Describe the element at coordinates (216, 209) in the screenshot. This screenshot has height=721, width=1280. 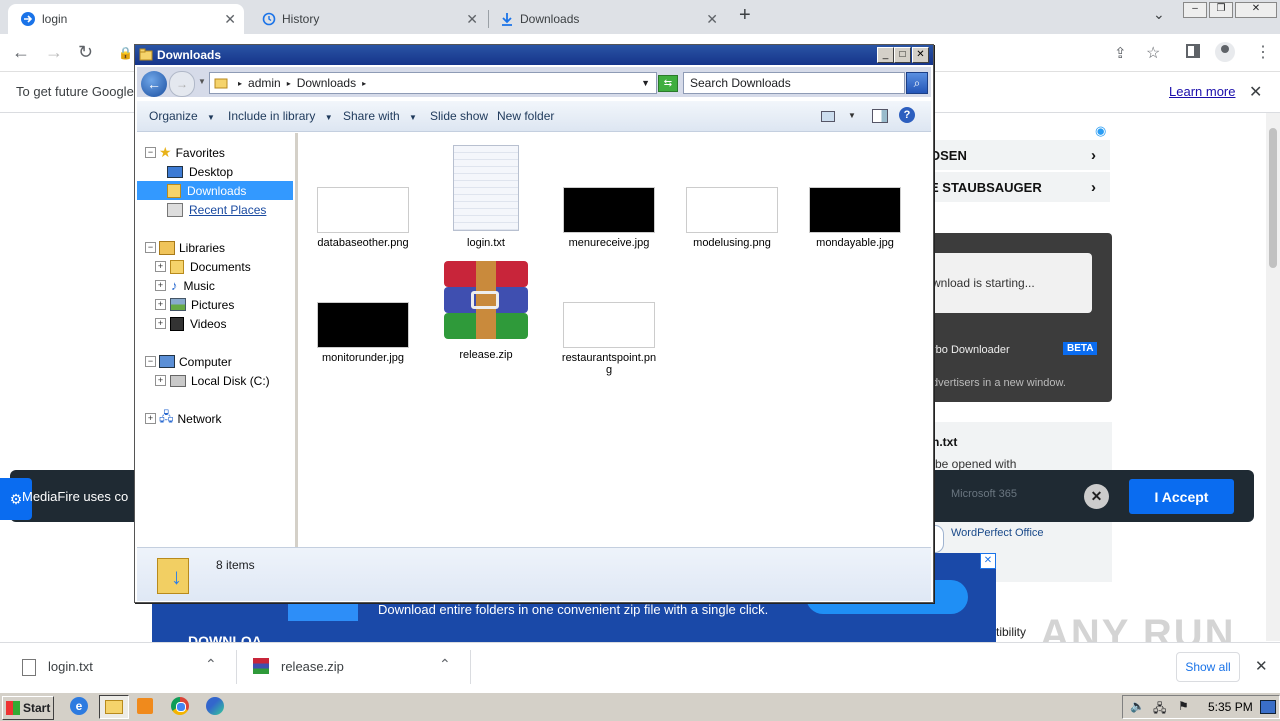
I see `nav-recent-places: Recent Places` at that location.